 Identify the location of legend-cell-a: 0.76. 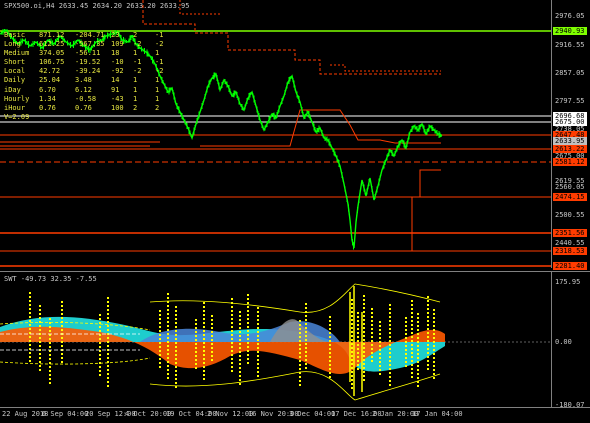
(47, 107).